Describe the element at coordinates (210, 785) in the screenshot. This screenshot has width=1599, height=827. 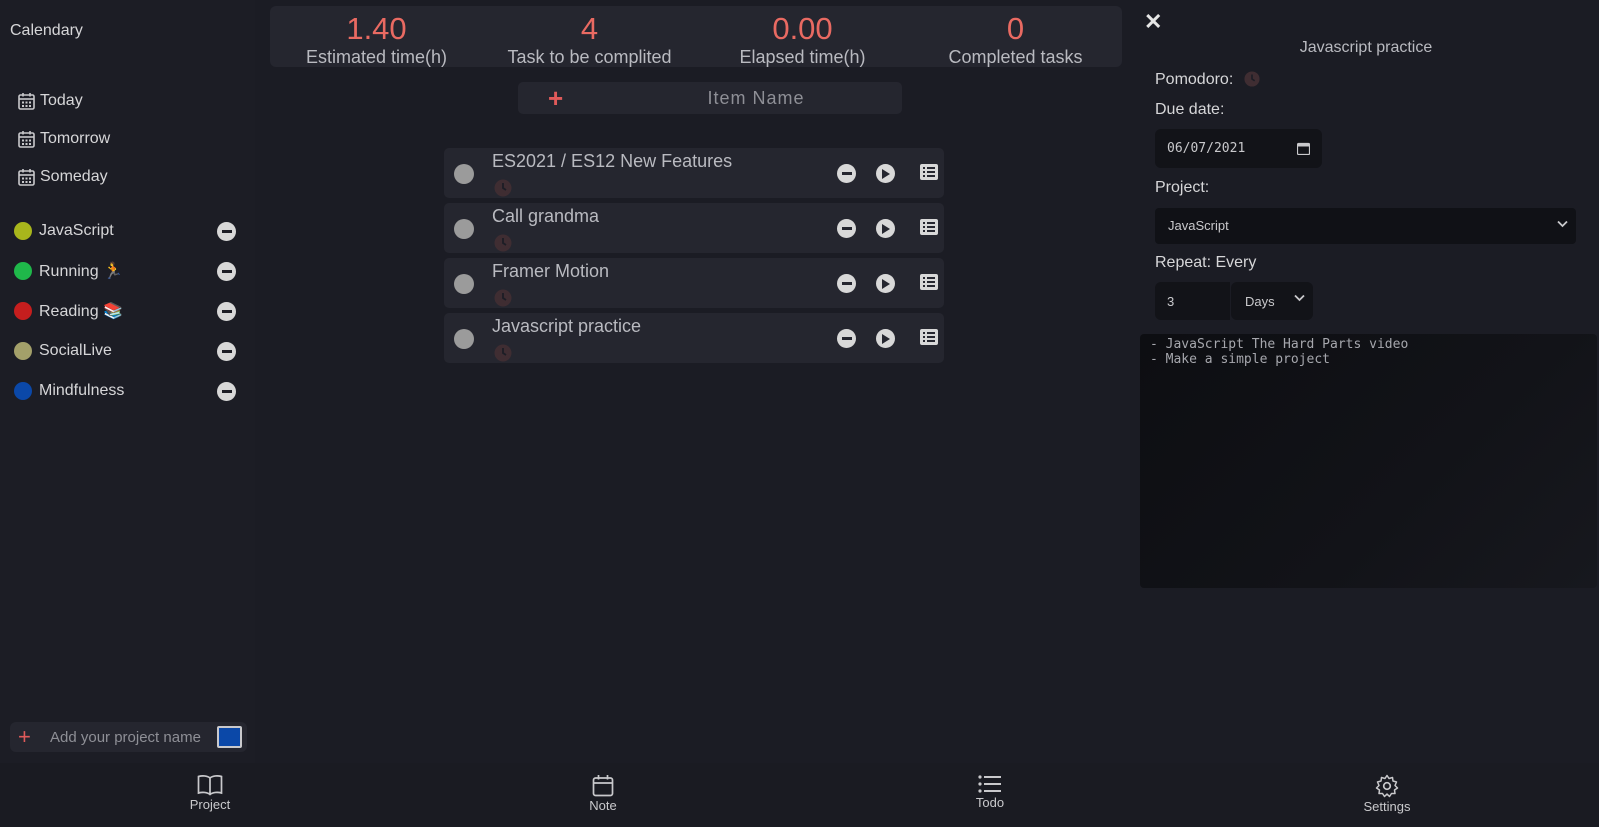
I see `book-icon` at that location.